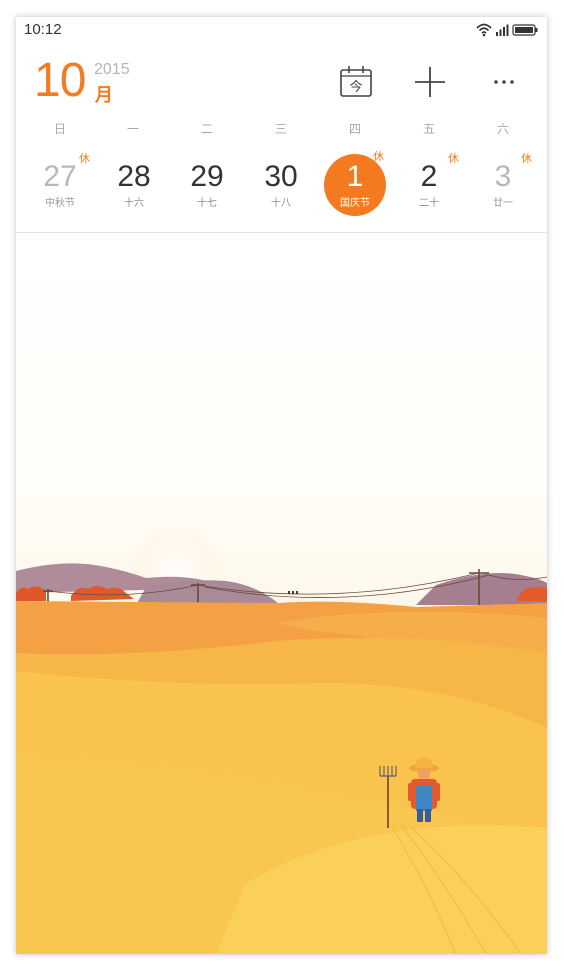  Describe the element at coordinates (207, 203) in the screenshot. I see `lunar-date: 十七` at that location.